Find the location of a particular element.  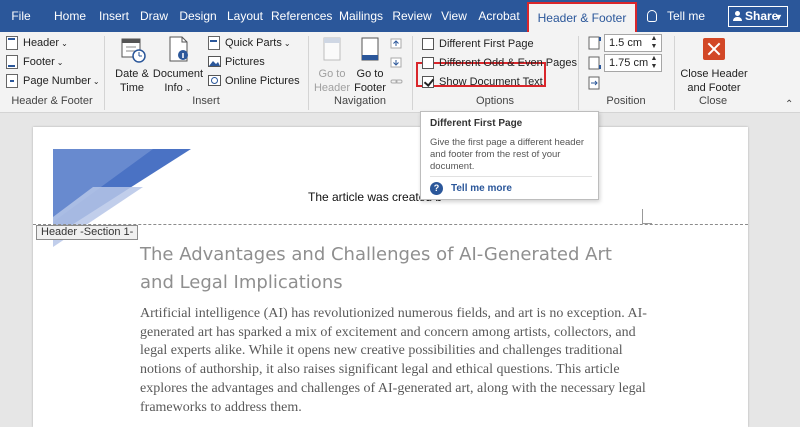

tab-references: References is located at coordinates (301, 16).